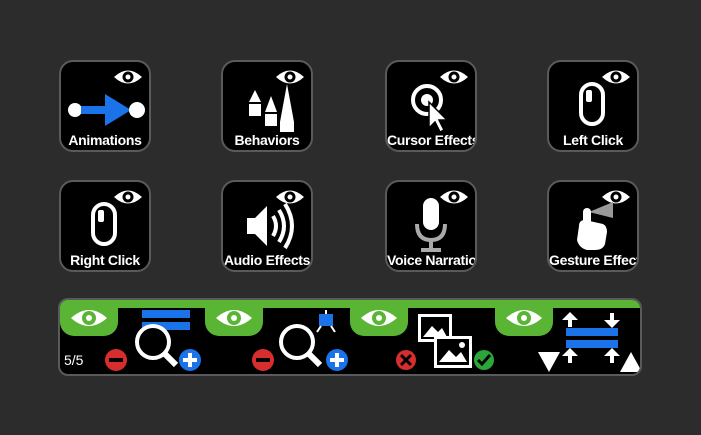 The width and height of the screenshot is (701, 435). Describe the element at coordinates (300, 341) in the screenshot. I see `zoom-canvas-icon` at that location.